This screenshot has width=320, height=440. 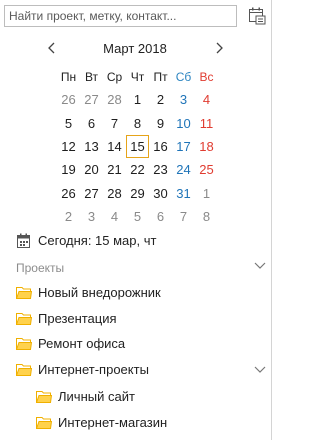 What do you see at coordinates (160, 122) in the screenshot?
I see `calendar-day: 9` at bounding box center [160, 122].